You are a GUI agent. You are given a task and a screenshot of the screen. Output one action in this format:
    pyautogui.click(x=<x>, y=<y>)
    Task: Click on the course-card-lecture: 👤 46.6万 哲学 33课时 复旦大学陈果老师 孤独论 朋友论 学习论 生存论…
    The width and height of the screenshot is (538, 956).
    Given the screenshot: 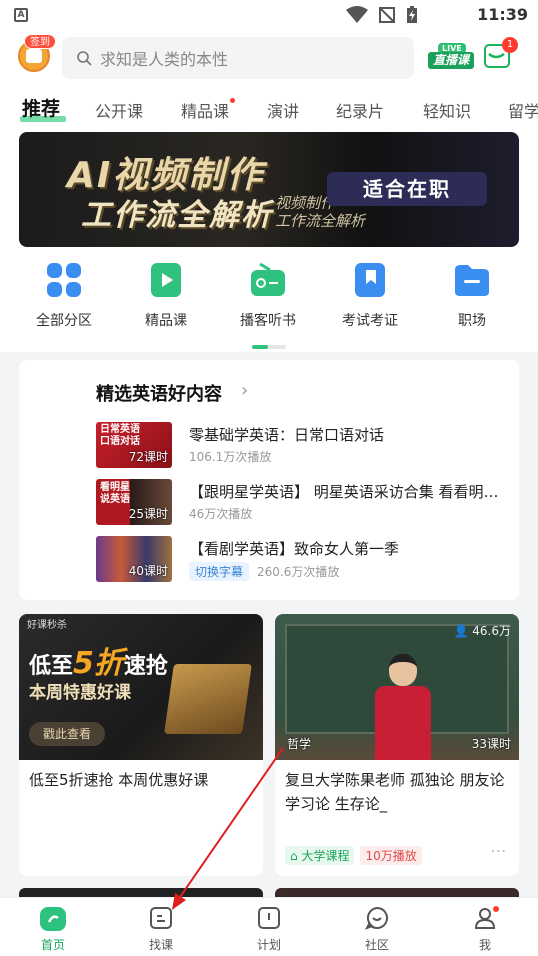 What is the action you would take?
    pyautogui.click(x=397, y=745)
    